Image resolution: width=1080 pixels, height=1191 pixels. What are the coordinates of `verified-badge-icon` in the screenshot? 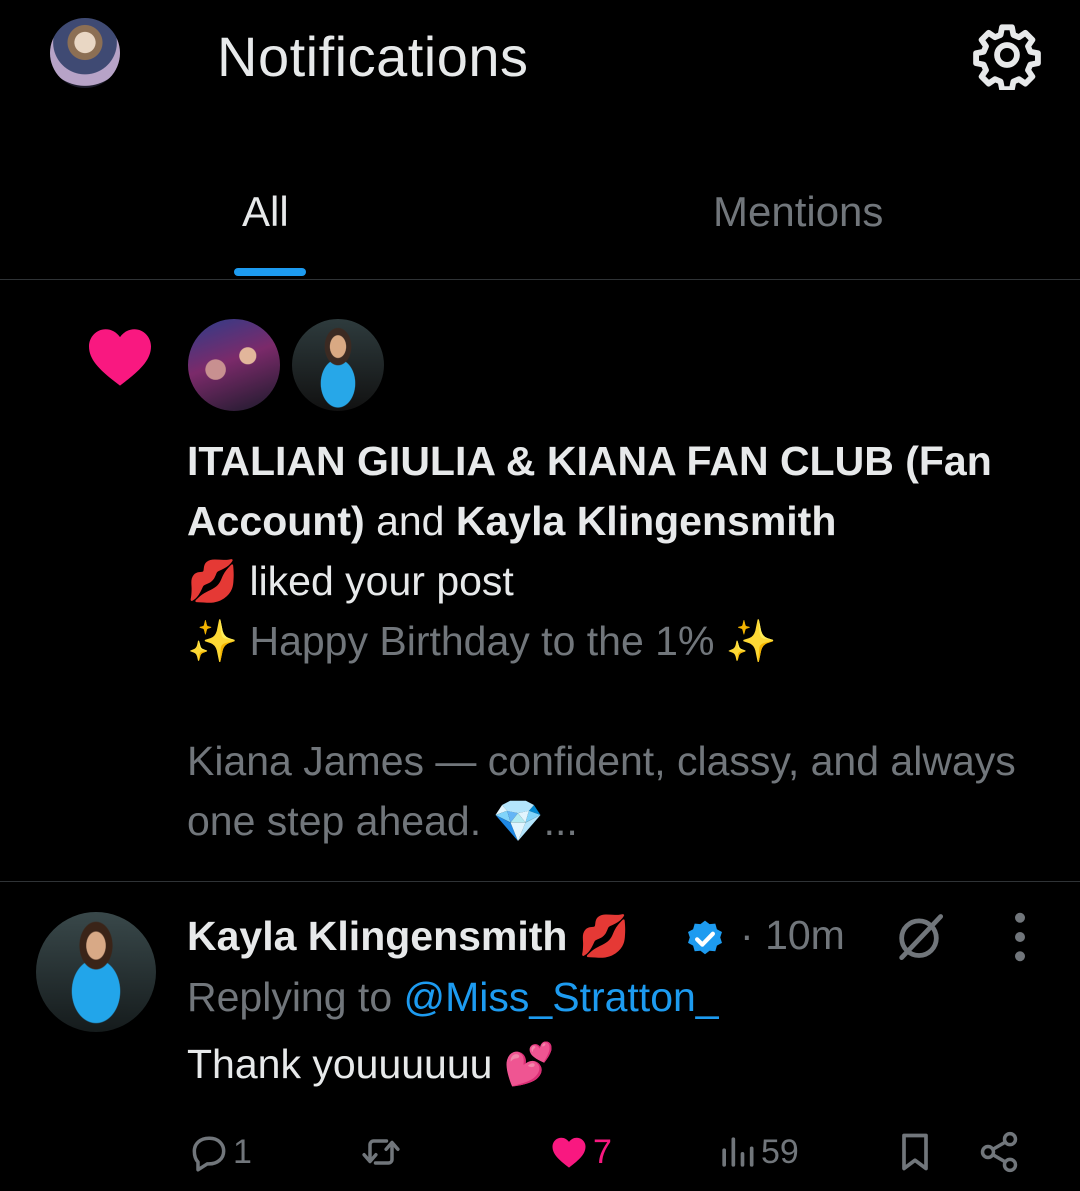 It's located at (705, 937).